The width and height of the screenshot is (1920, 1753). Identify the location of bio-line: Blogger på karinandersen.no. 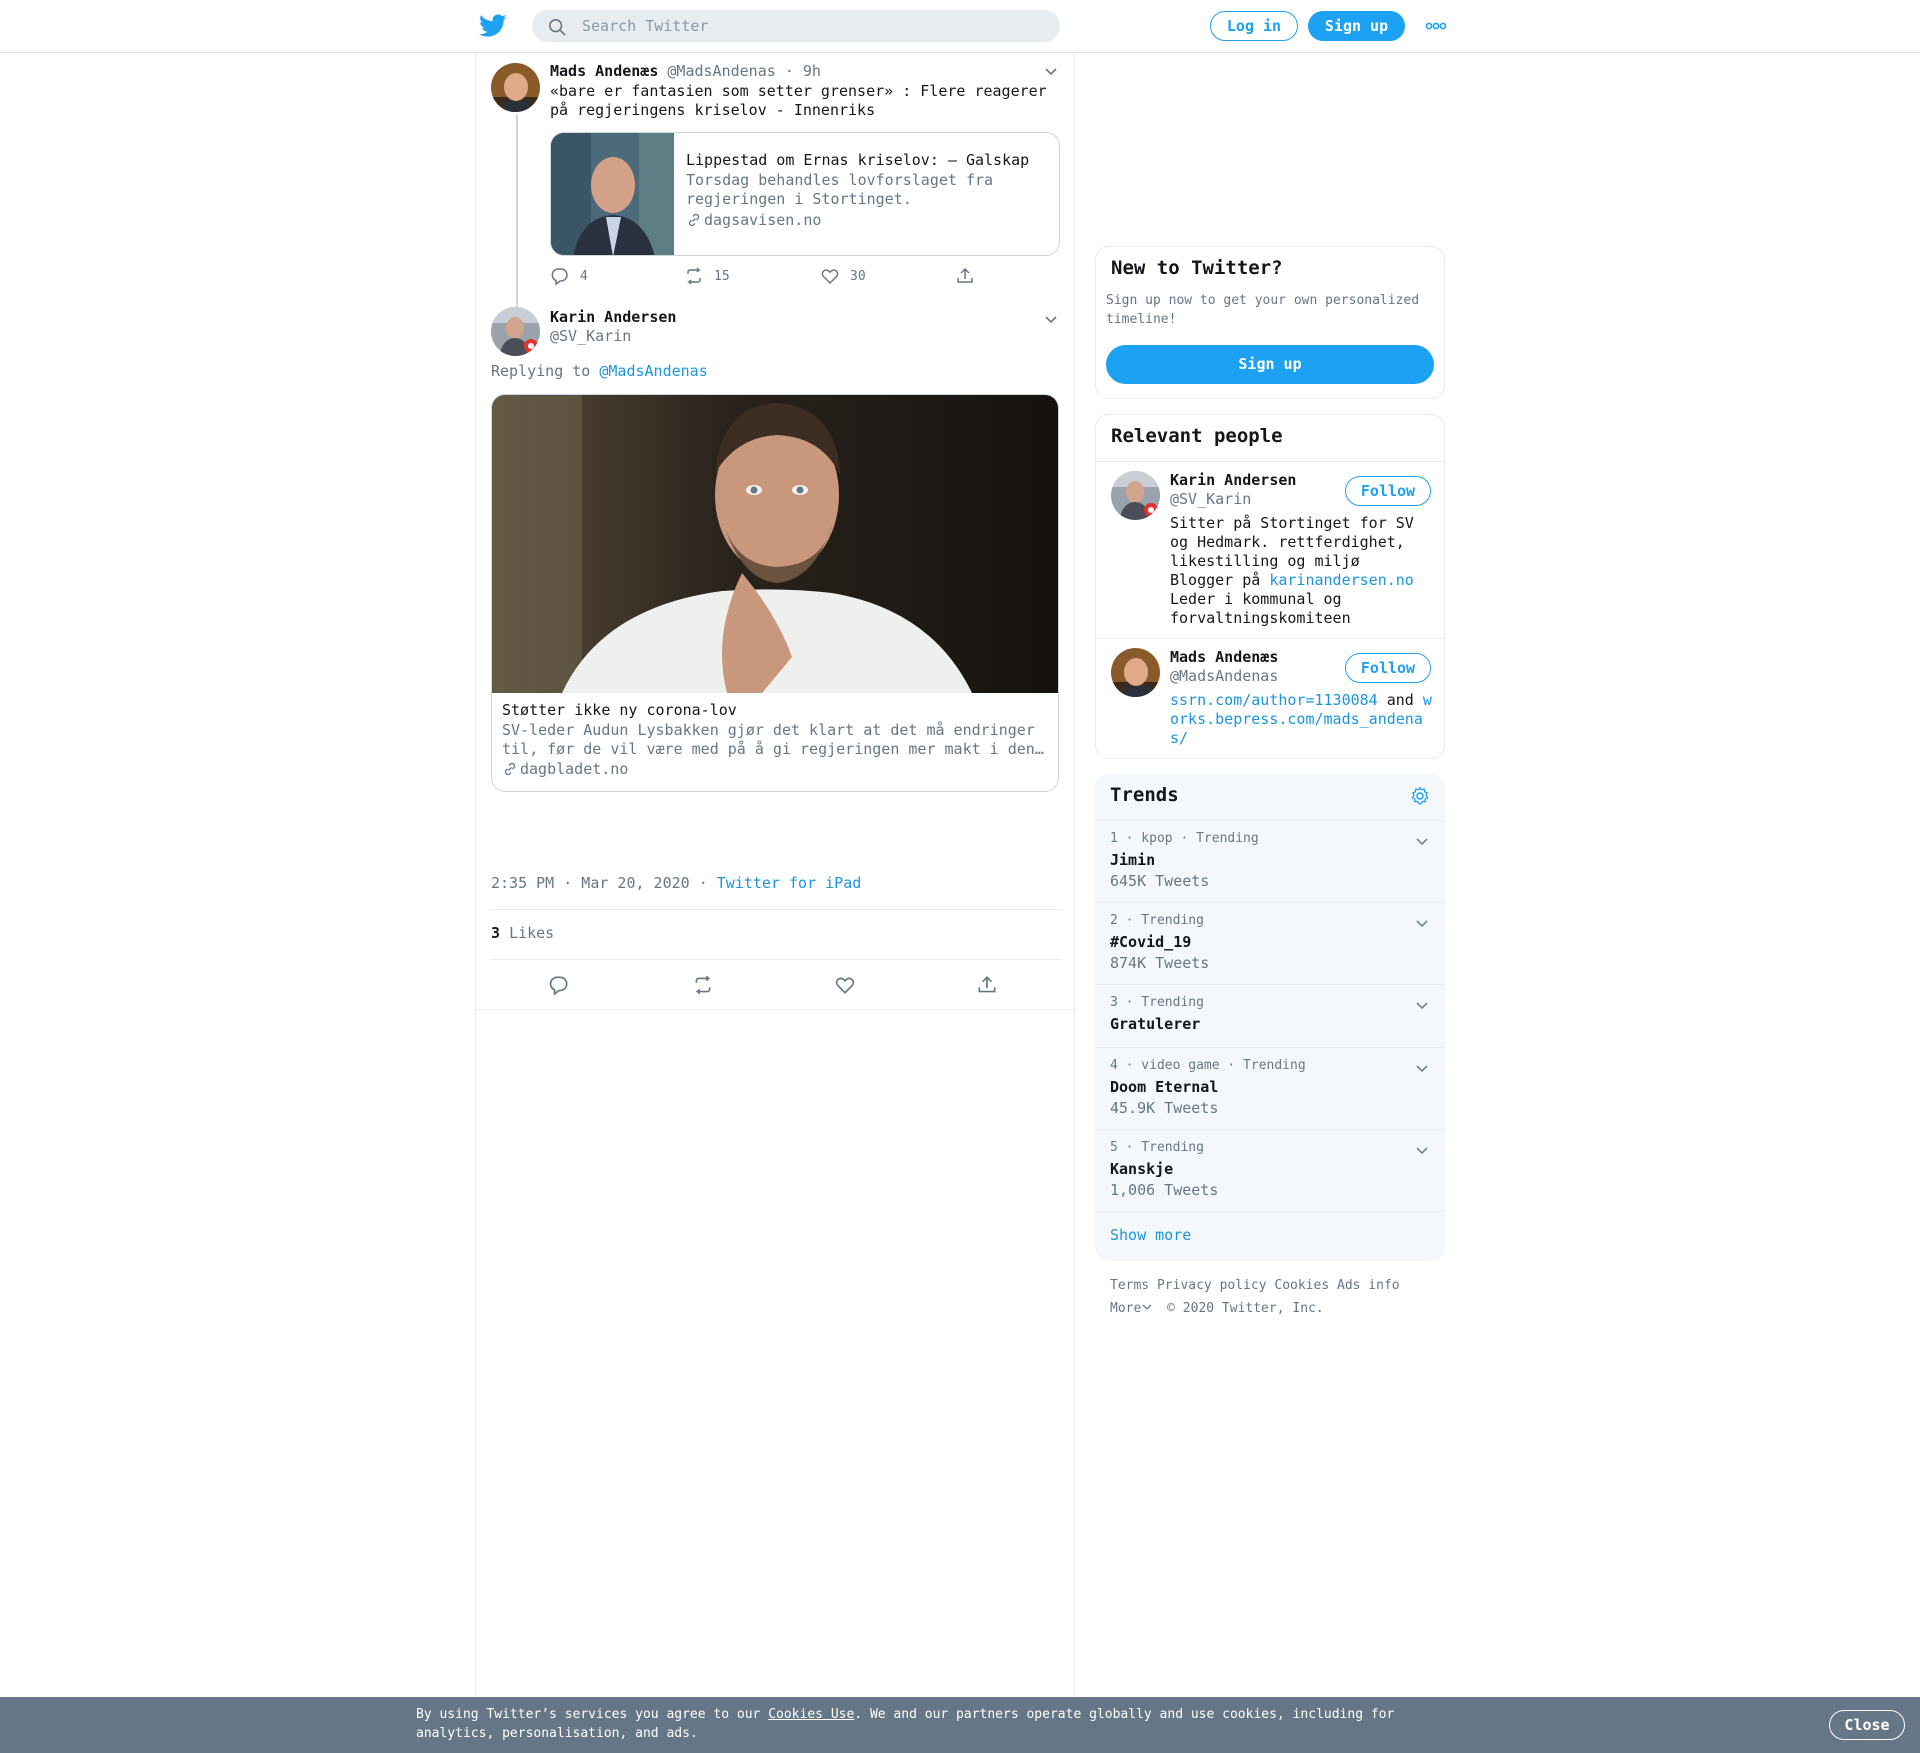
(1300, 580).